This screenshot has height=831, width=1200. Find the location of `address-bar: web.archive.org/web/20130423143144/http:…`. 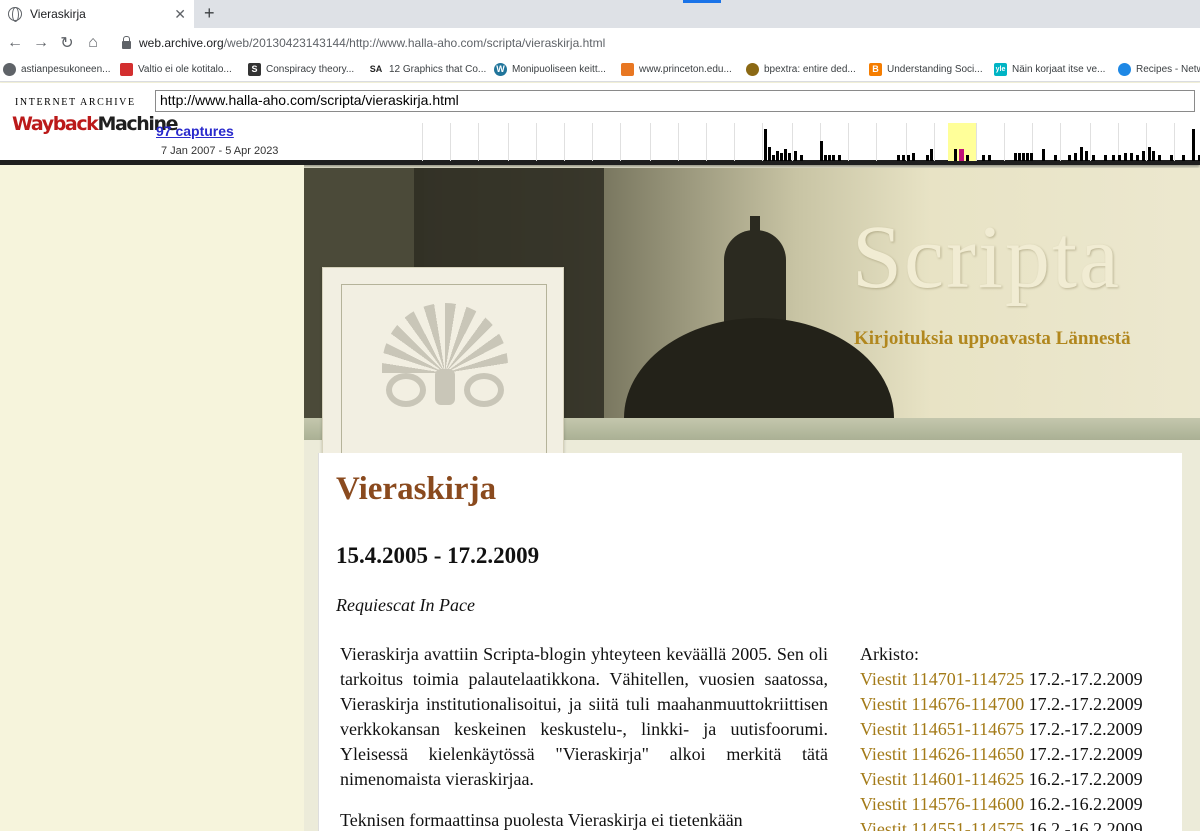

address-bar: web.archive.org/web/20130423143144/http:… is located at coordinates (372, 43).